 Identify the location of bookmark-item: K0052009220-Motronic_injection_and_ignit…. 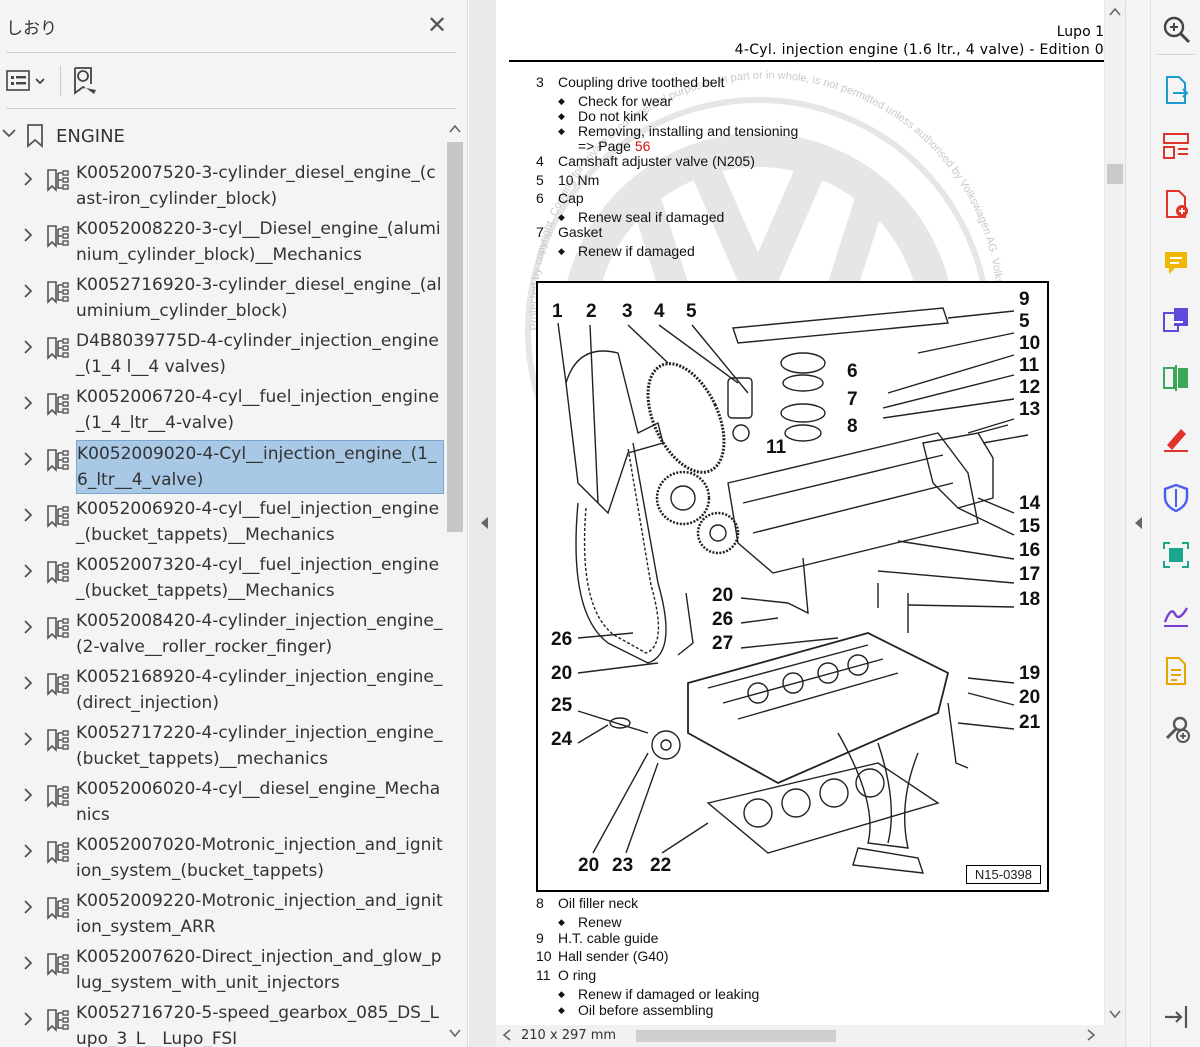
(222, 916).